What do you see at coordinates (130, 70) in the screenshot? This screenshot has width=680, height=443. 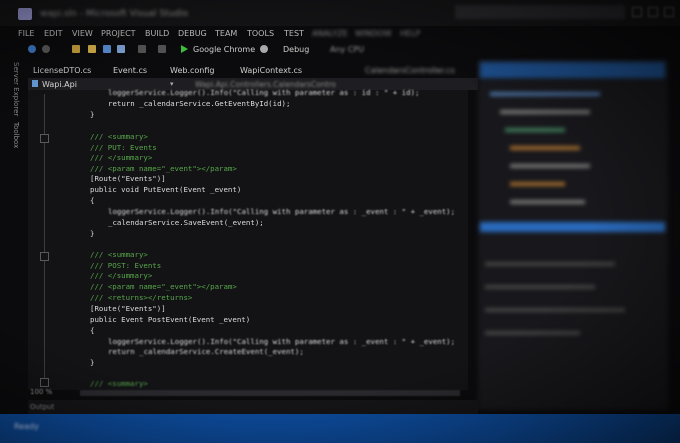 I see `tab-event: Event.cs` at bounding box center [130, 70].